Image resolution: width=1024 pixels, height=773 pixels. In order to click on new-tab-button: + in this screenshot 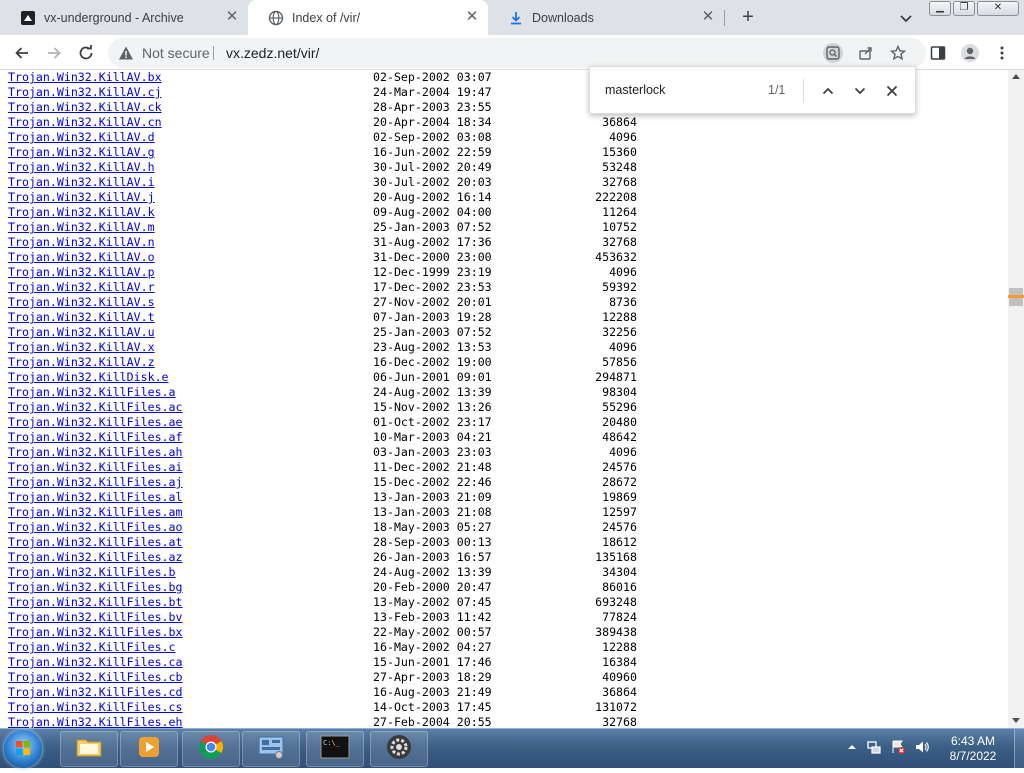, I will do `click(748, 18)`.